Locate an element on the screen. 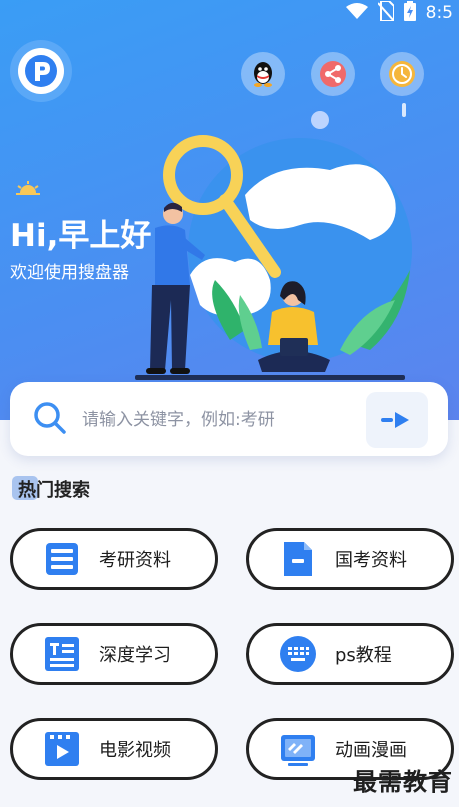 The width and height of the screenshot is (459, 807). database-icon is located at coordinates (62, 559).